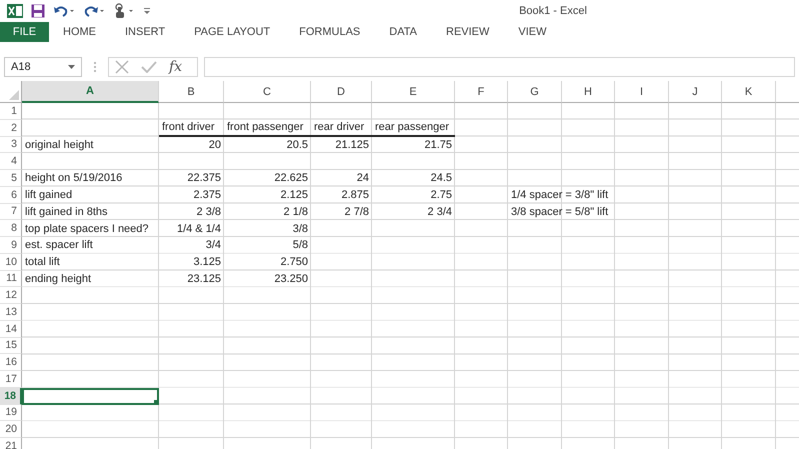  Describe the element at coordinates (356, 212) in the screenshot. I see `cell-text: 2 7/8` at that location.